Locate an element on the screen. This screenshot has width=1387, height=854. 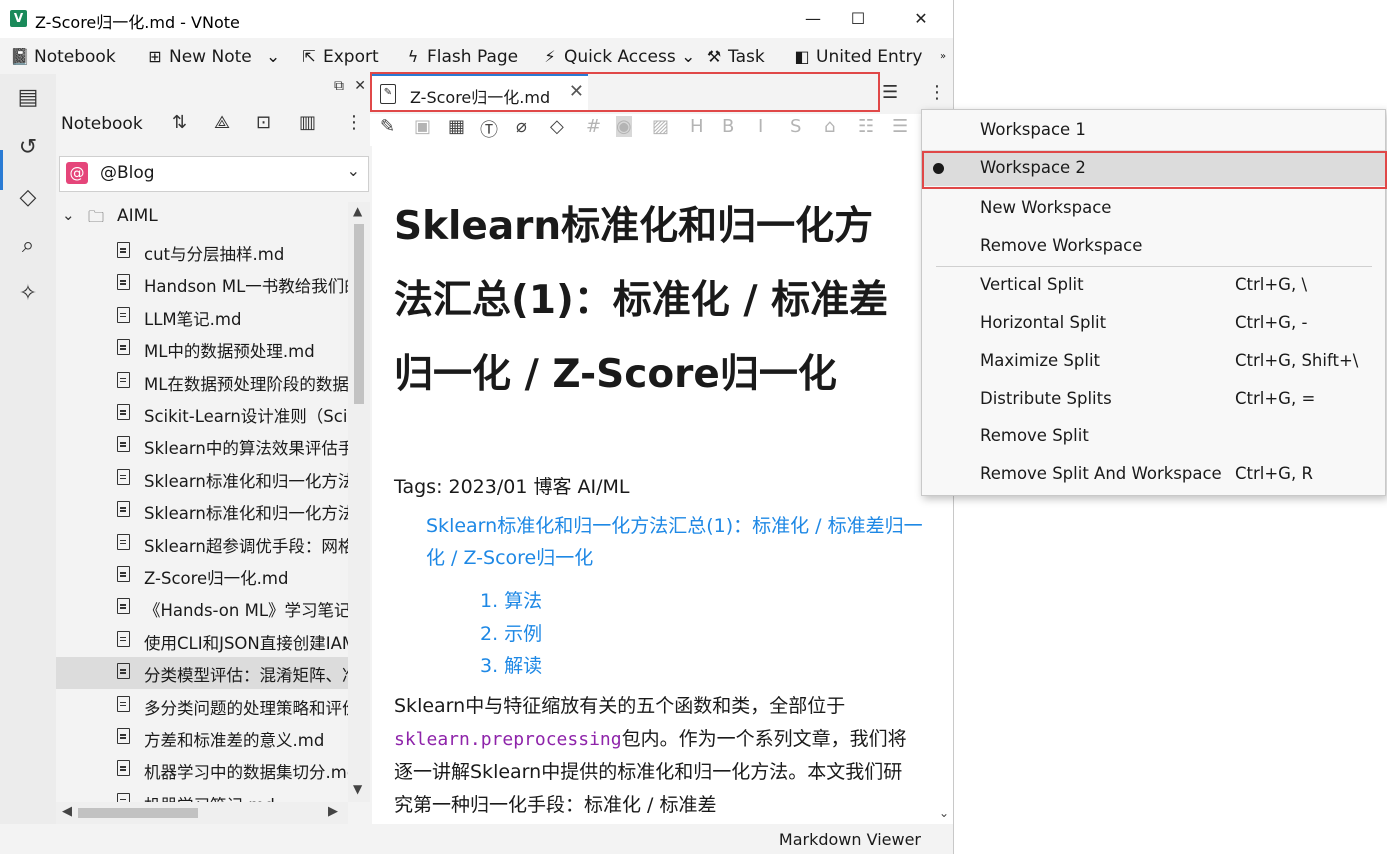
float-panel-icon: ⧉ is located at coordinates (339, 86).